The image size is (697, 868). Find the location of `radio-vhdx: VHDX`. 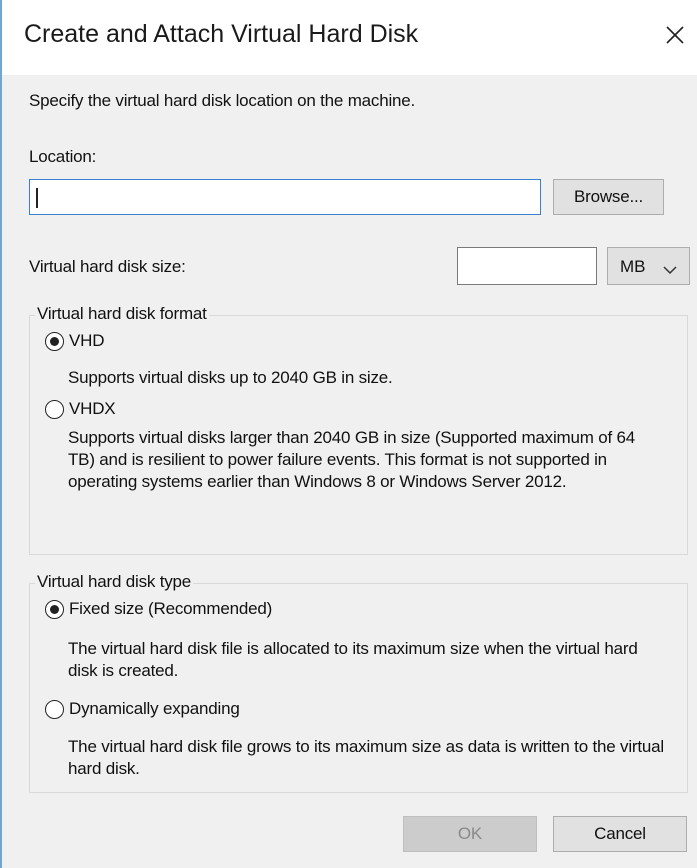

radio-vhdx: VHDX is located at coordinates (105, 411).